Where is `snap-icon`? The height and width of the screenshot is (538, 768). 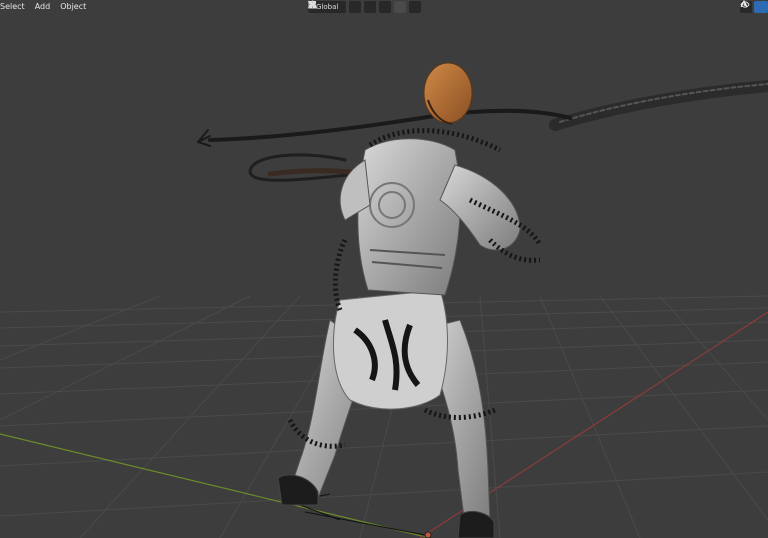
snap-icon is located at coordinates (343, 7).